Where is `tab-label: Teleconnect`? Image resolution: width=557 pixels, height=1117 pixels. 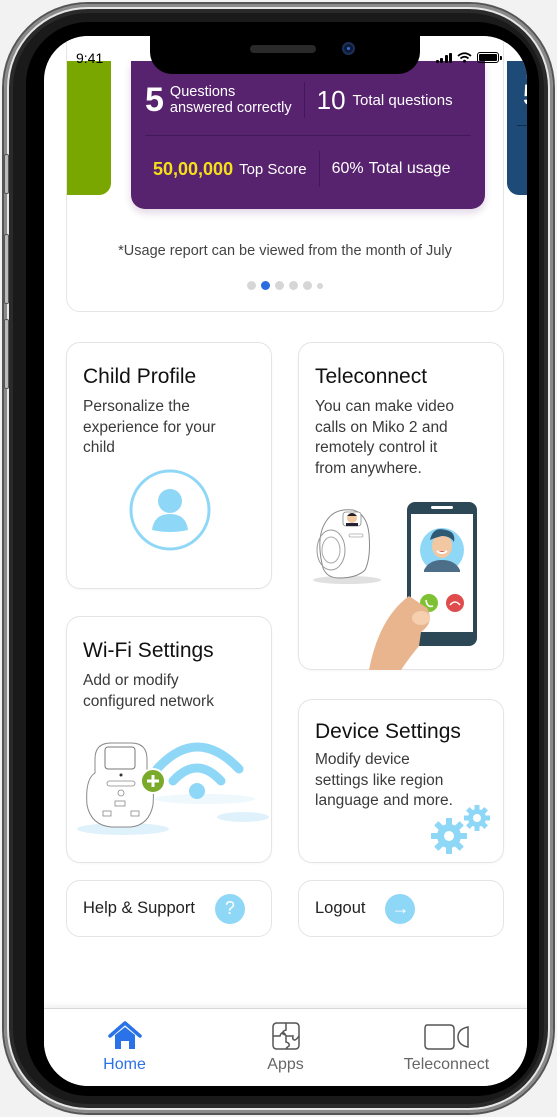 tab-label: Teleconnect is located at coordinates (446, 1064).